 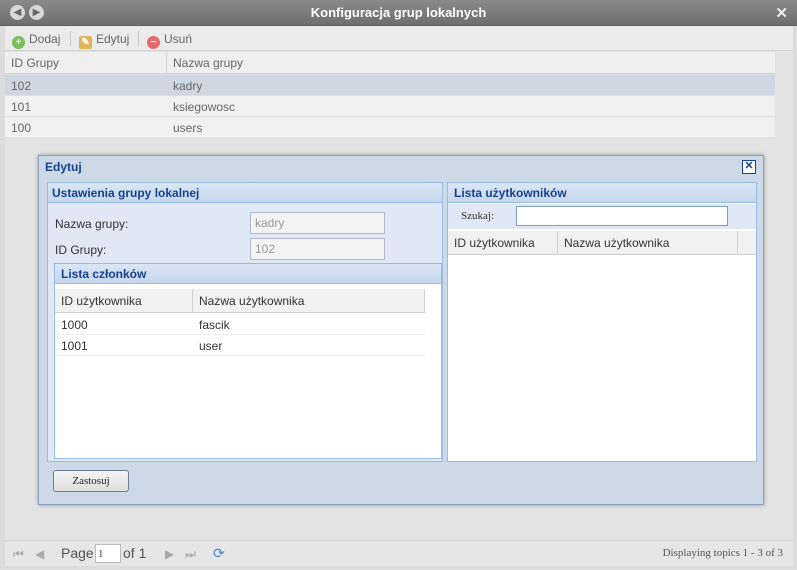 I want to click on page-label: Page, so click(x=77, y=553).